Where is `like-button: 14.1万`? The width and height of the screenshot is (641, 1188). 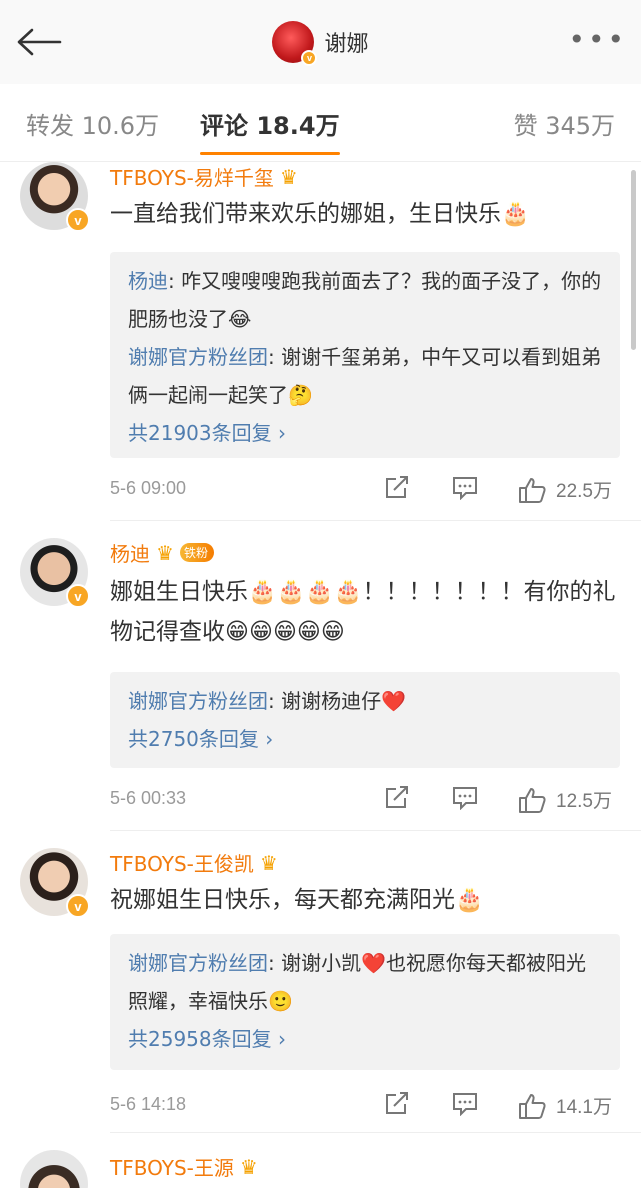
like-button: 14.1万 is located at coordinates (565, 1105).